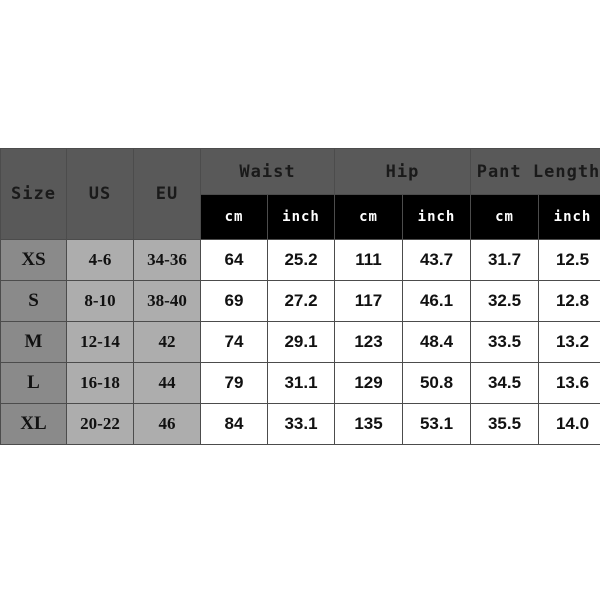 The height and width of the screenshot is (600, 600). Describe the element at coordinates (436, 424) in the screenshot. I see `cell-hip-inch: 53.1` at that location.